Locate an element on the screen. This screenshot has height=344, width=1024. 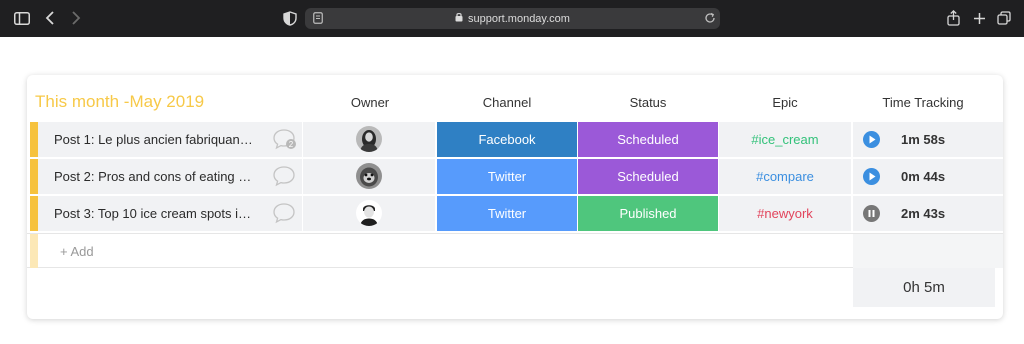
avatar-dog-icon is located at coordinates (369, 176).